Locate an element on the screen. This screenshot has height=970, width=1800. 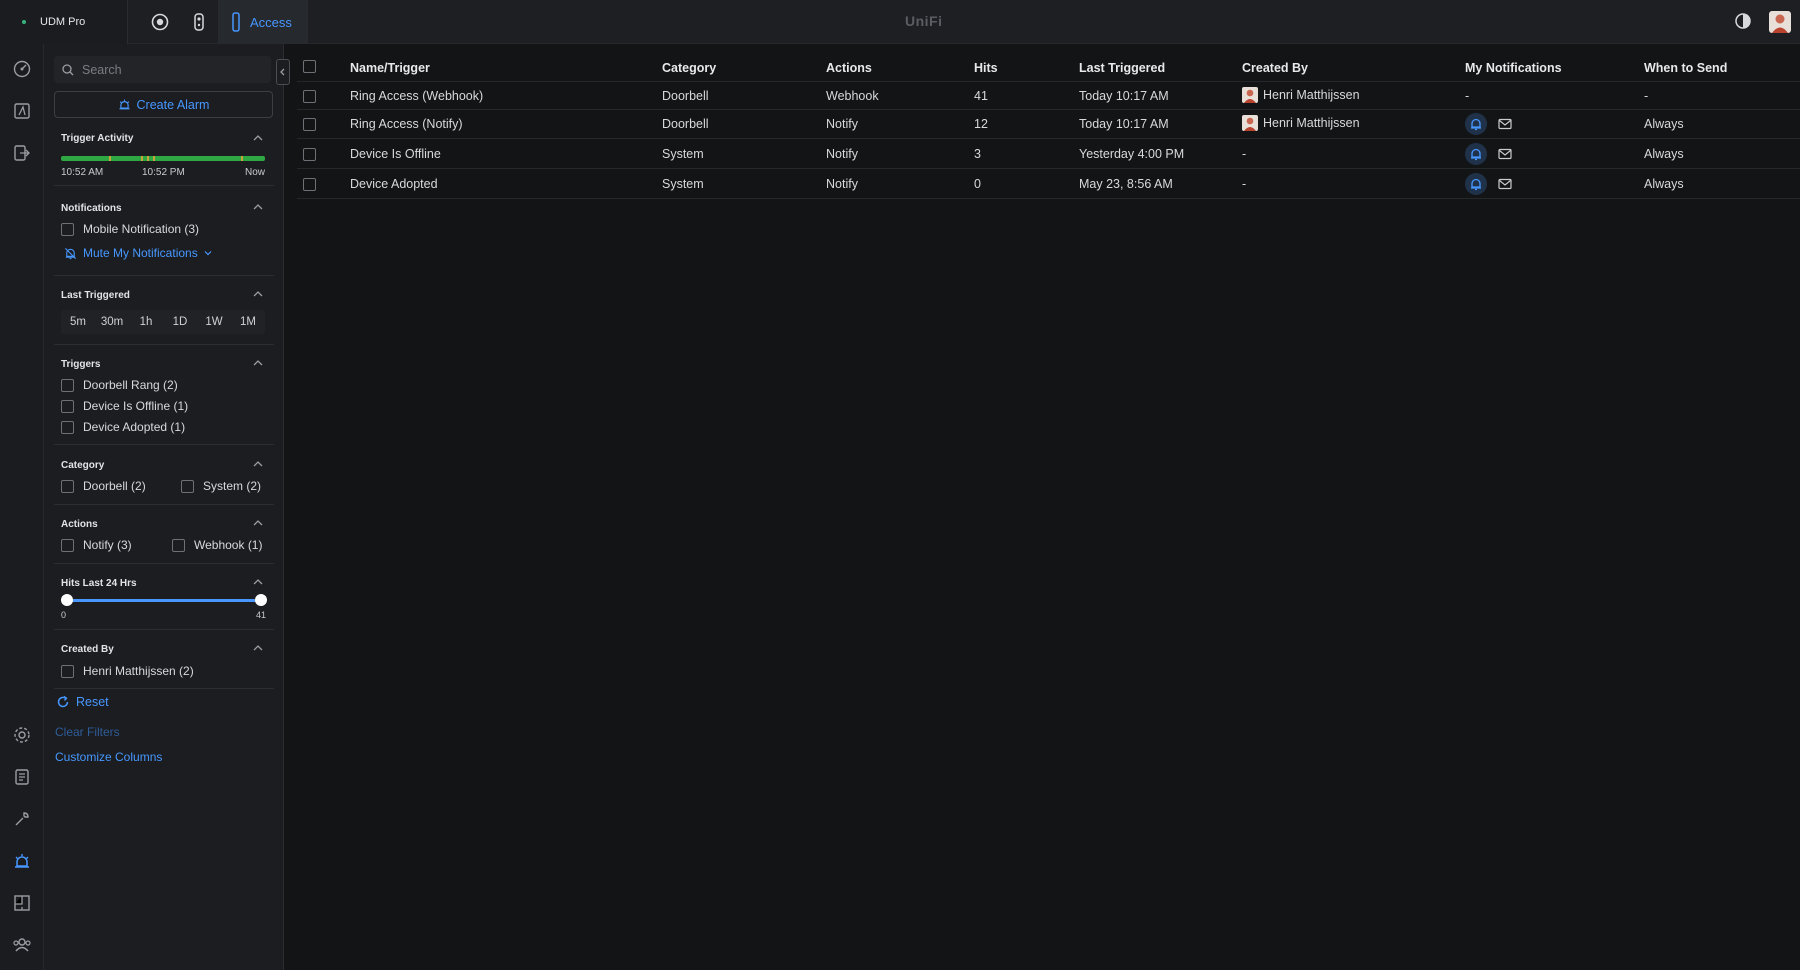
bell-off-icon is located at coordinates (70, 253).